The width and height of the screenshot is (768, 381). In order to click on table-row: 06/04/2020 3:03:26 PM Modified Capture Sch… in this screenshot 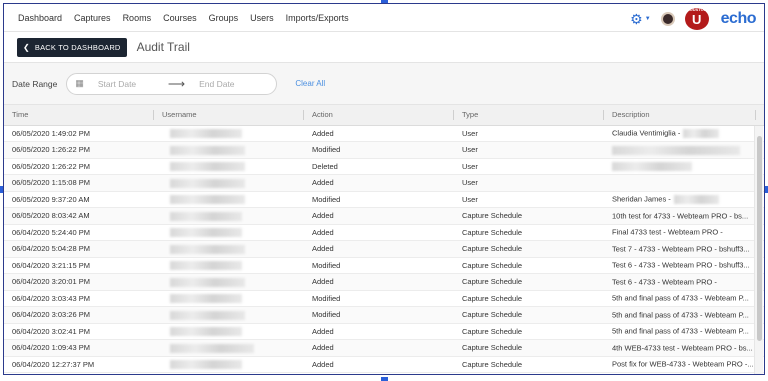, I will do `click(384, 315)`.